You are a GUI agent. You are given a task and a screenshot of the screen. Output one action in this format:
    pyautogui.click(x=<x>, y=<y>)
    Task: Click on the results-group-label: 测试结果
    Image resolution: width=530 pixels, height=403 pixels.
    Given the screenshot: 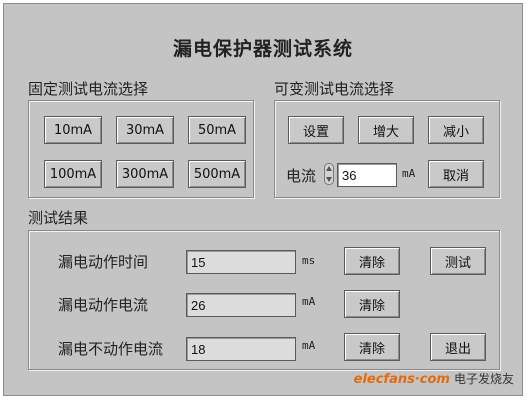 What is the action you would take?
    pyautogui.click(x=58, y=218)
    